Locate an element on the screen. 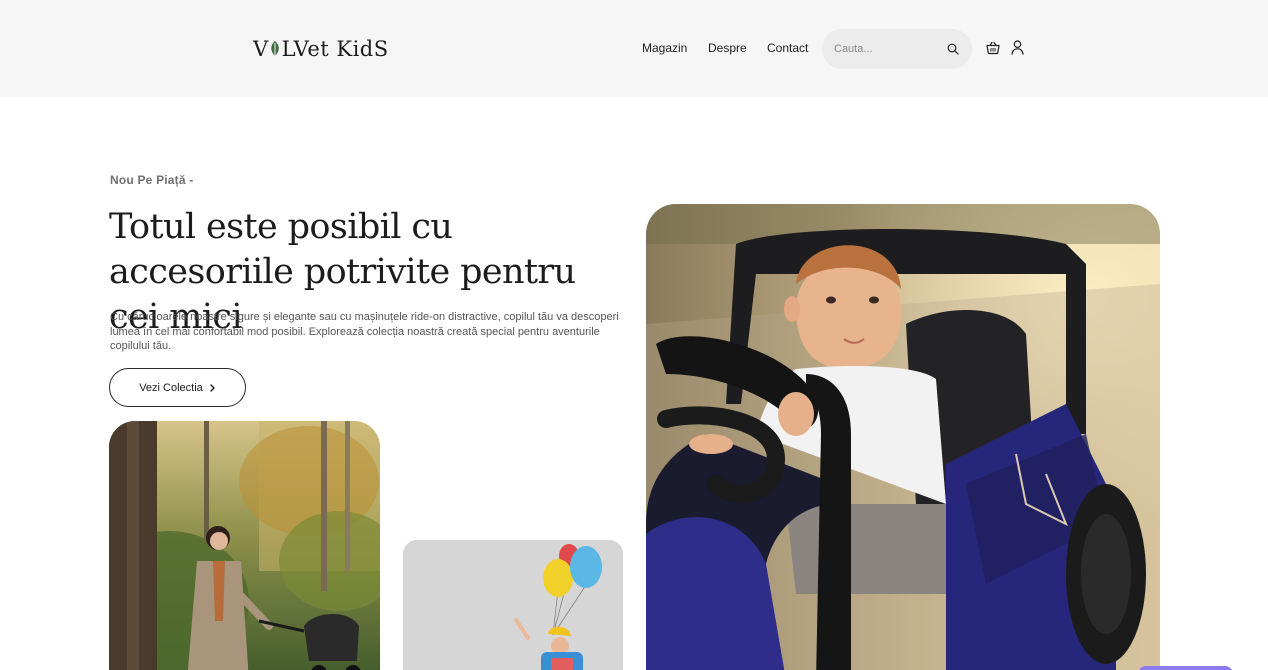 This screenshot has width=1268, height=670. search-input is located at coordinates (886, 49).